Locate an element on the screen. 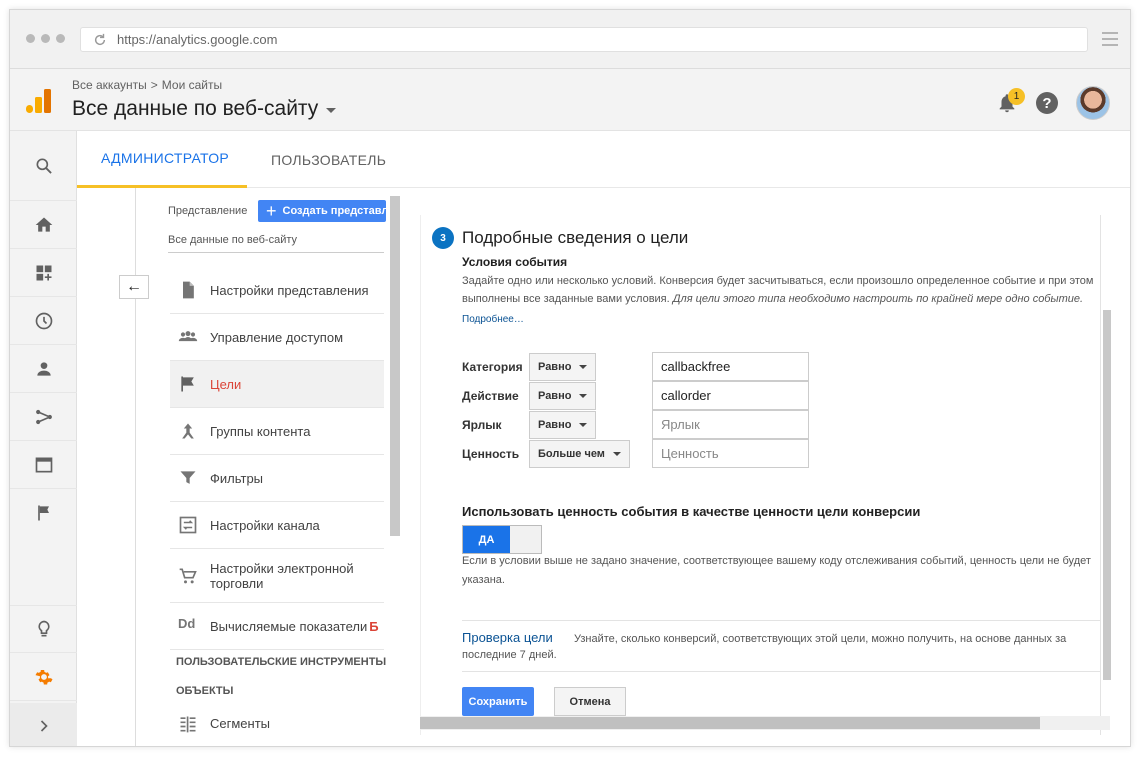 This screenshot has height=760, width=1140. browser-menu-icon is located at coordinates (1110, 39).